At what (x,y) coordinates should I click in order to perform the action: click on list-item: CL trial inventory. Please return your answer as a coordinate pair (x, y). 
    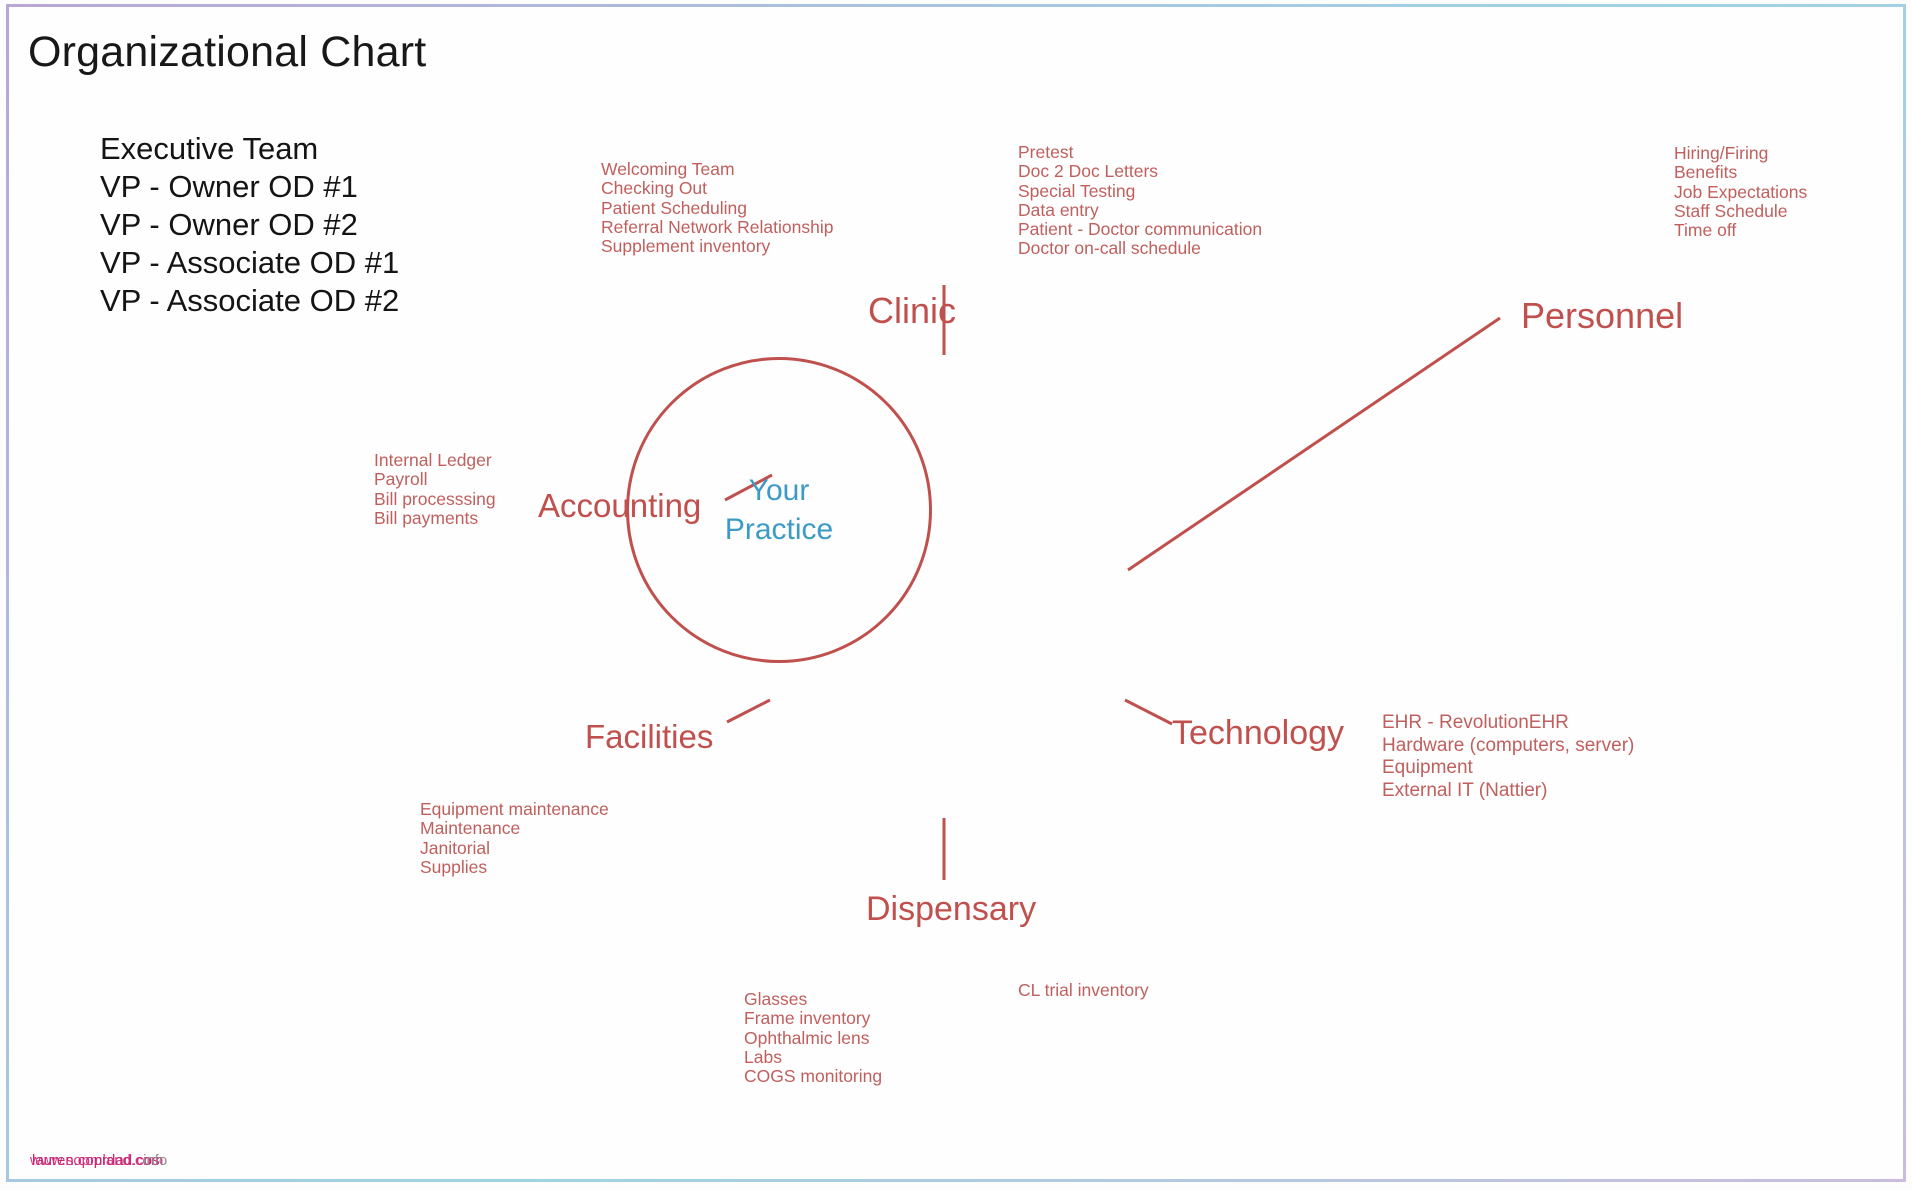
    Looking at the image, I should click on (1083, 990).